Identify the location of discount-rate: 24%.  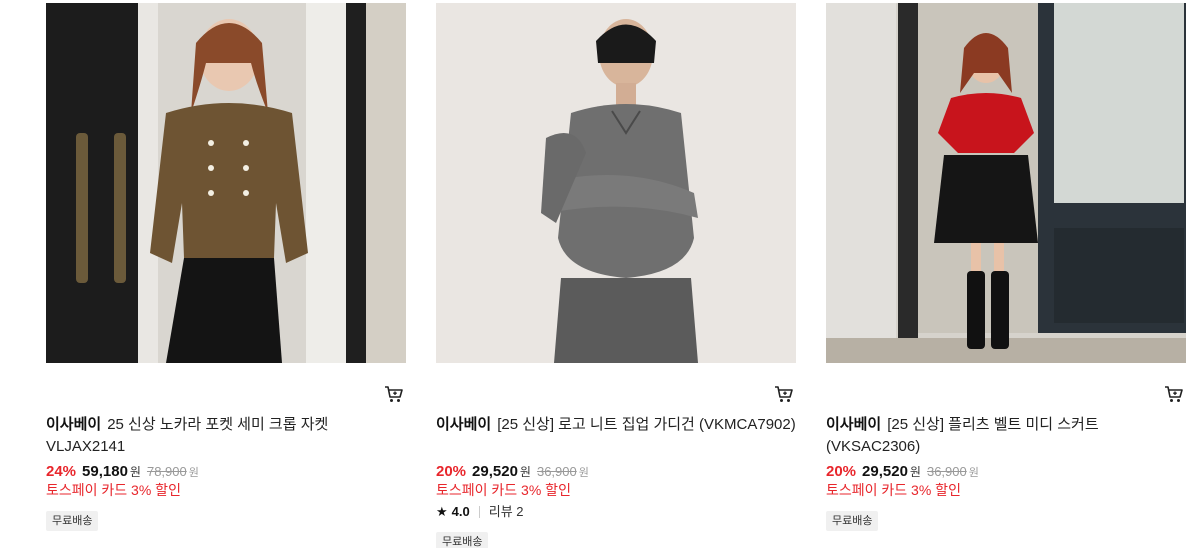
(61, 471).